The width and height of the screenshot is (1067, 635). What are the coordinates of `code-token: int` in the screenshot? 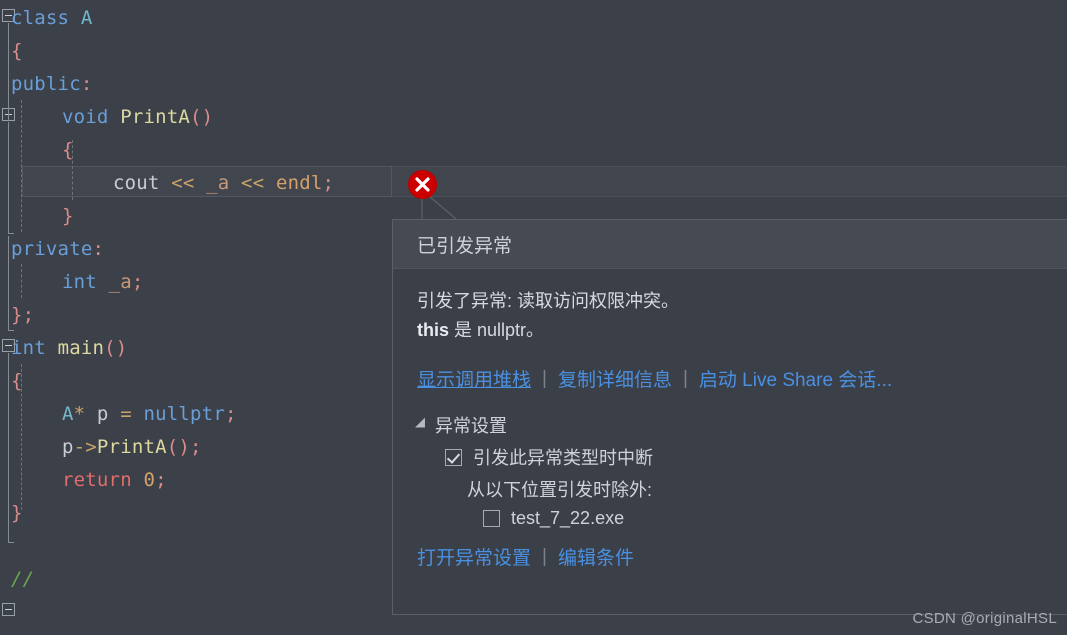 It's located at (28, 348).